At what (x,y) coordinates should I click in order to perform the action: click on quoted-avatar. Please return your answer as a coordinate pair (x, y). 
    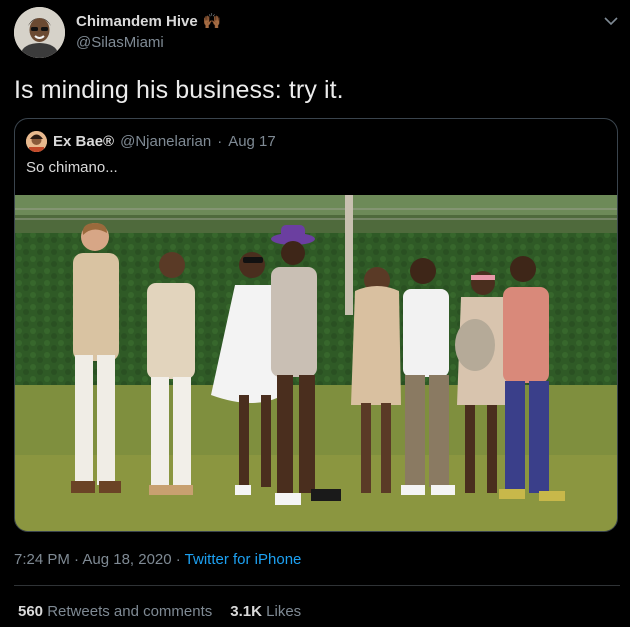
    Looking at the image, I should click on (36, 141).